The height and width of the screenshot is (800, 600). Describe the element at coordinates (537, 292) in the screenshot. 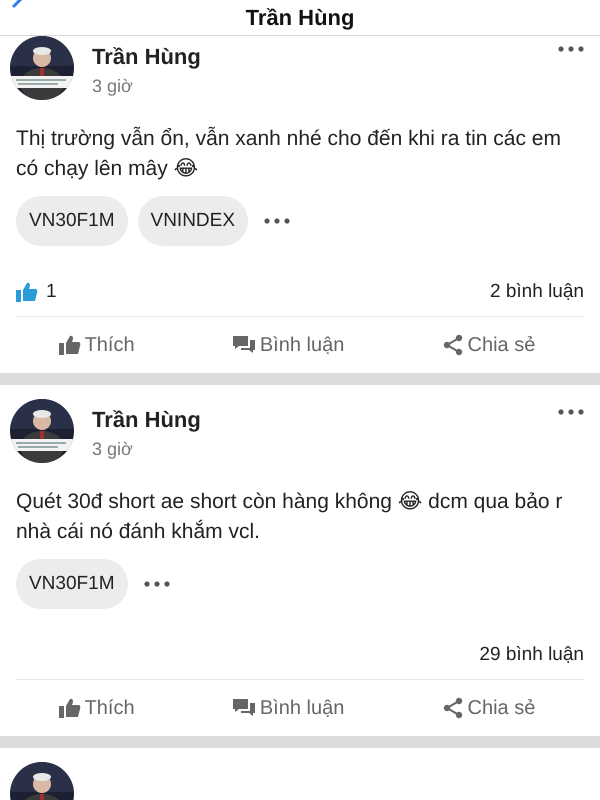

I see `comment-count: 2 bình luận` at that location.